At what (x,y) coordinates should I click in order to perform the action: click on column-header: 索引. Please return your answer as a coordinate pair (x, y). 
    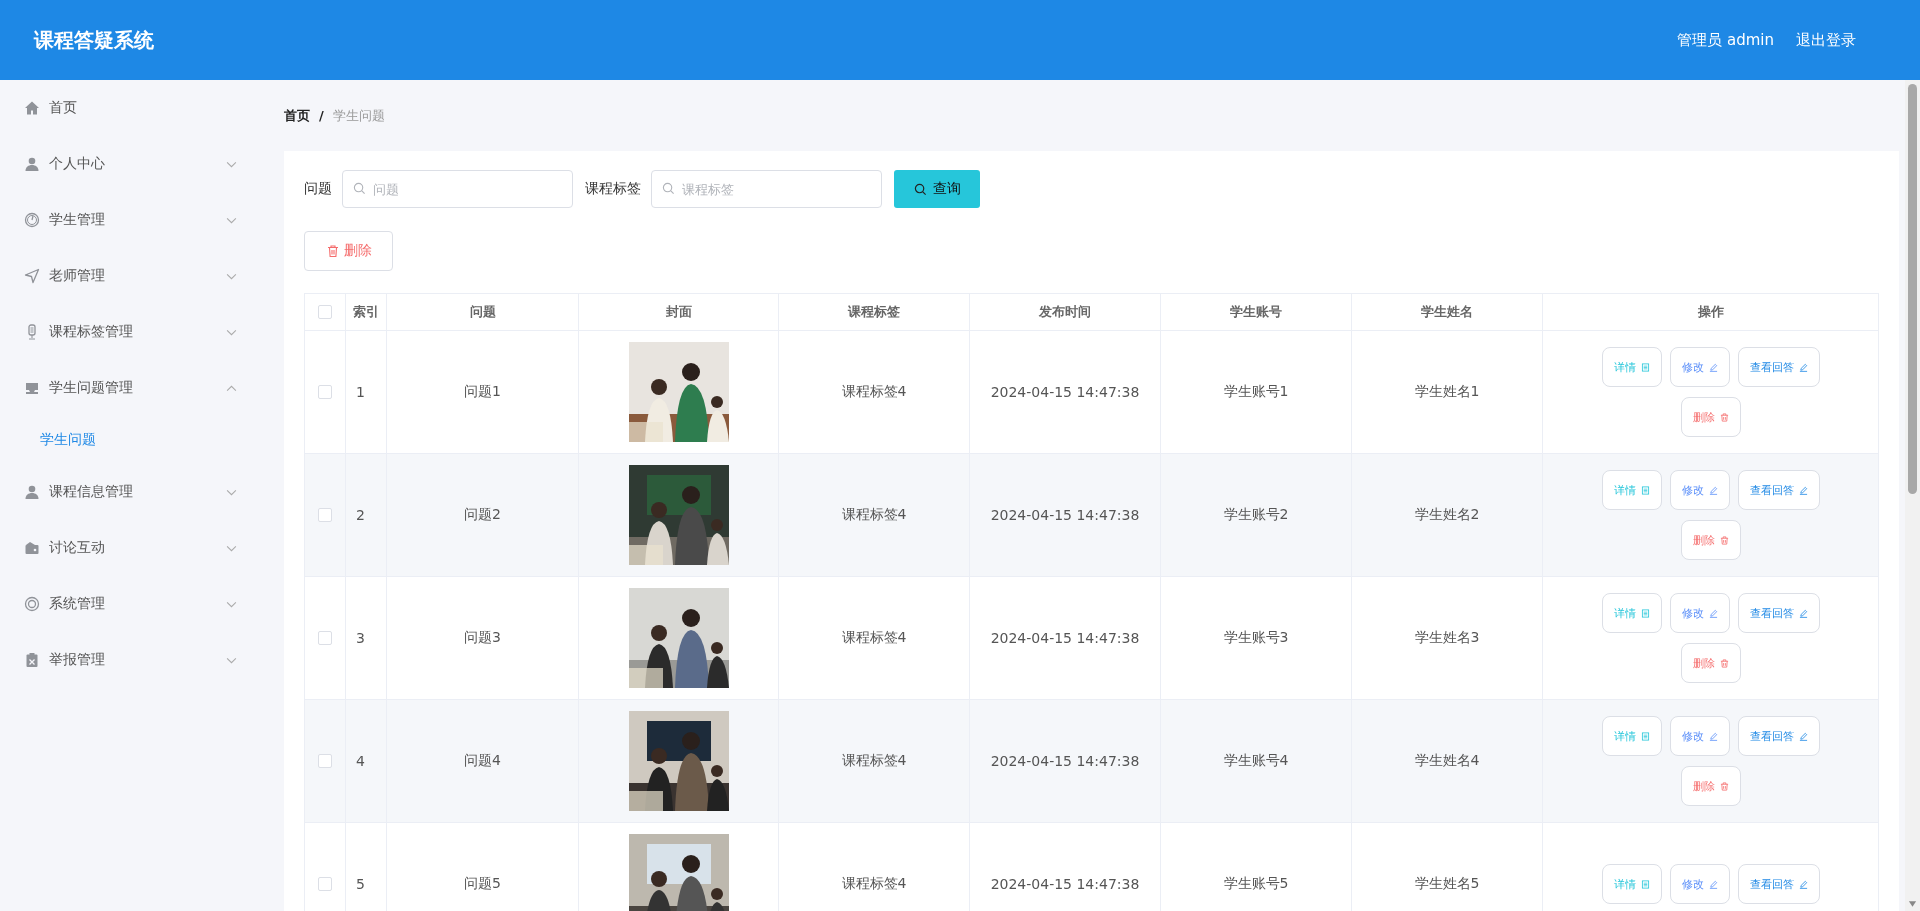
    Looking at the image, I should click on (366, 312).